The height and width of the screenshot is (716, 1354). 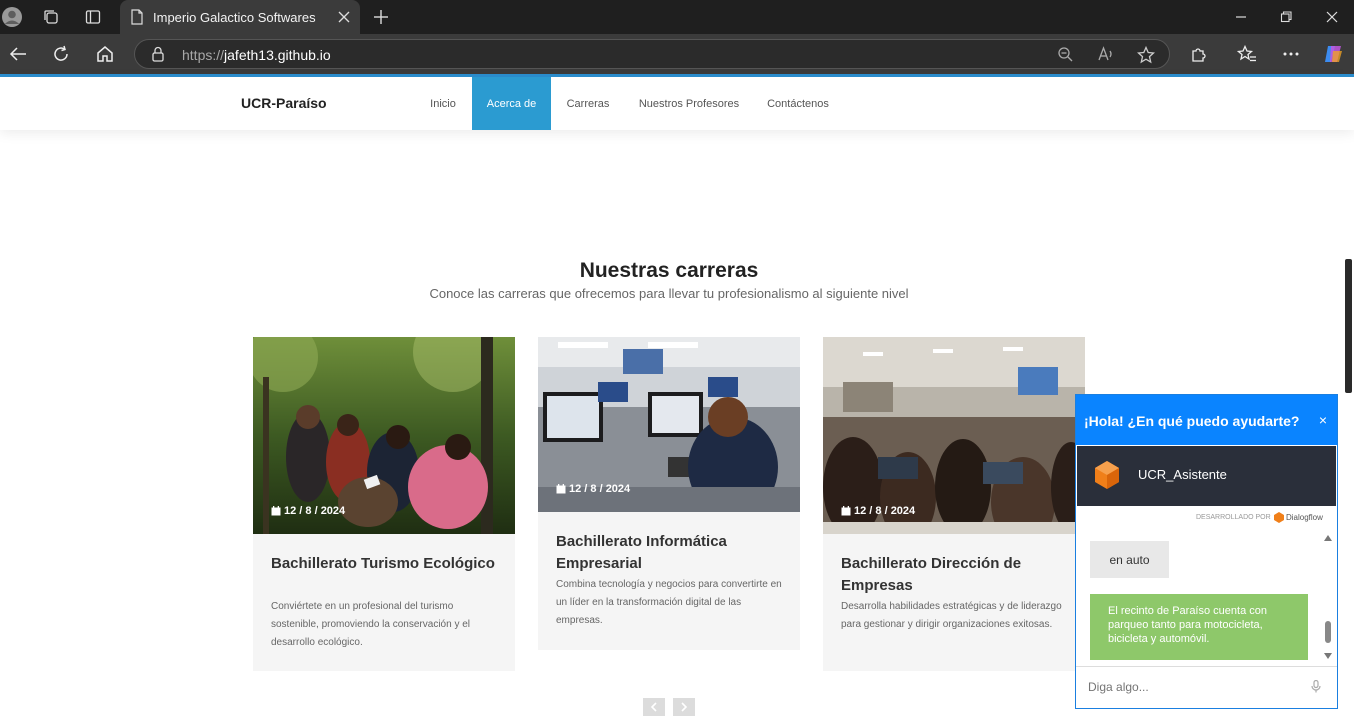 What do you see at coordinates (344, 17) in the screenshot?
I see `tab-close-icon` at bounding box center [344, 17].